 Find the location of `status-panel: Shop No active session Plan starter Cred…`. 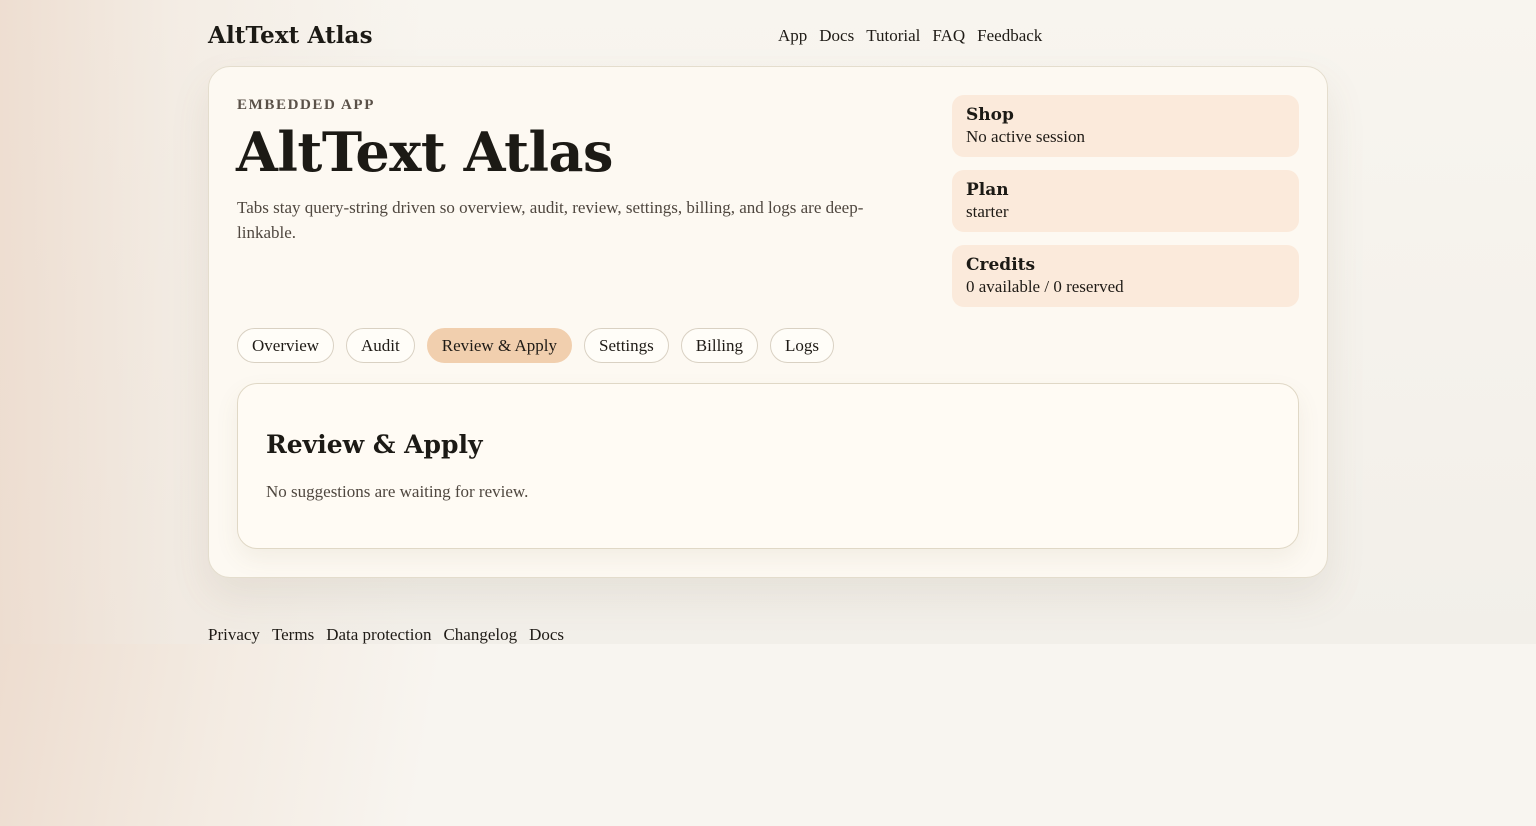

status-panel: Shop No active session Plan starter Cred… is located at coordinates (1125, 207).